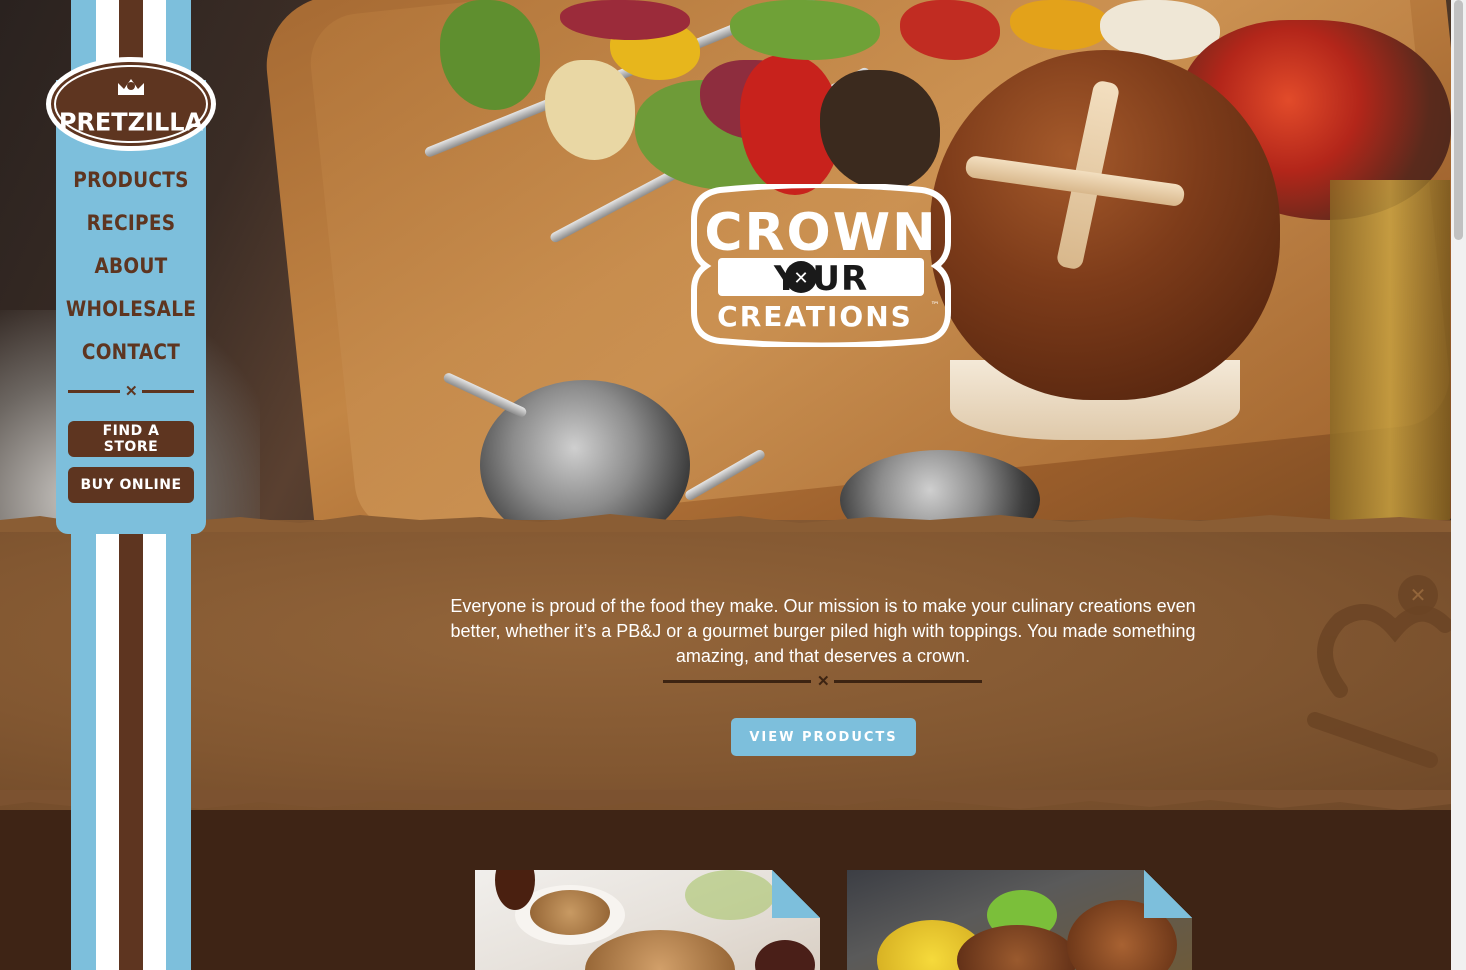  What do you see at coordinates (131, 223) in the screenshot?
I see `nav-recipes: RECIPES` at bounding box center [131, 223].